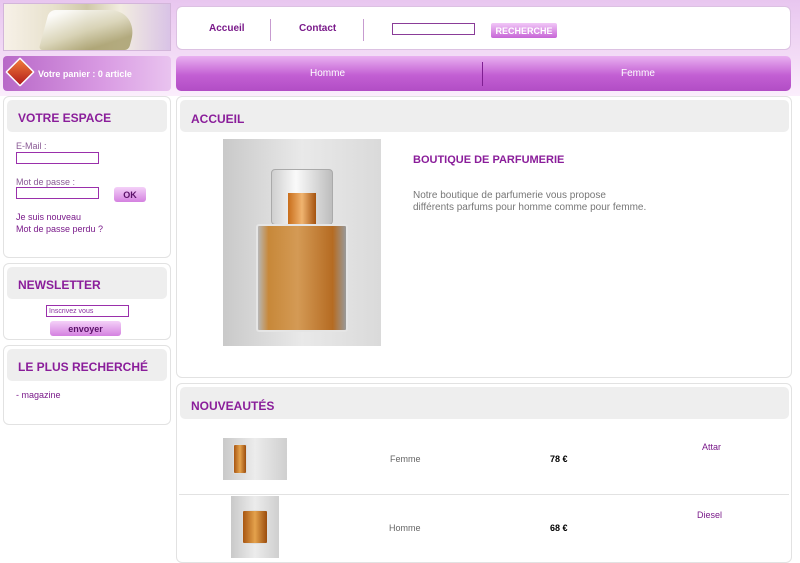  I want to click on product-price: 78 €, so click(559, 459).